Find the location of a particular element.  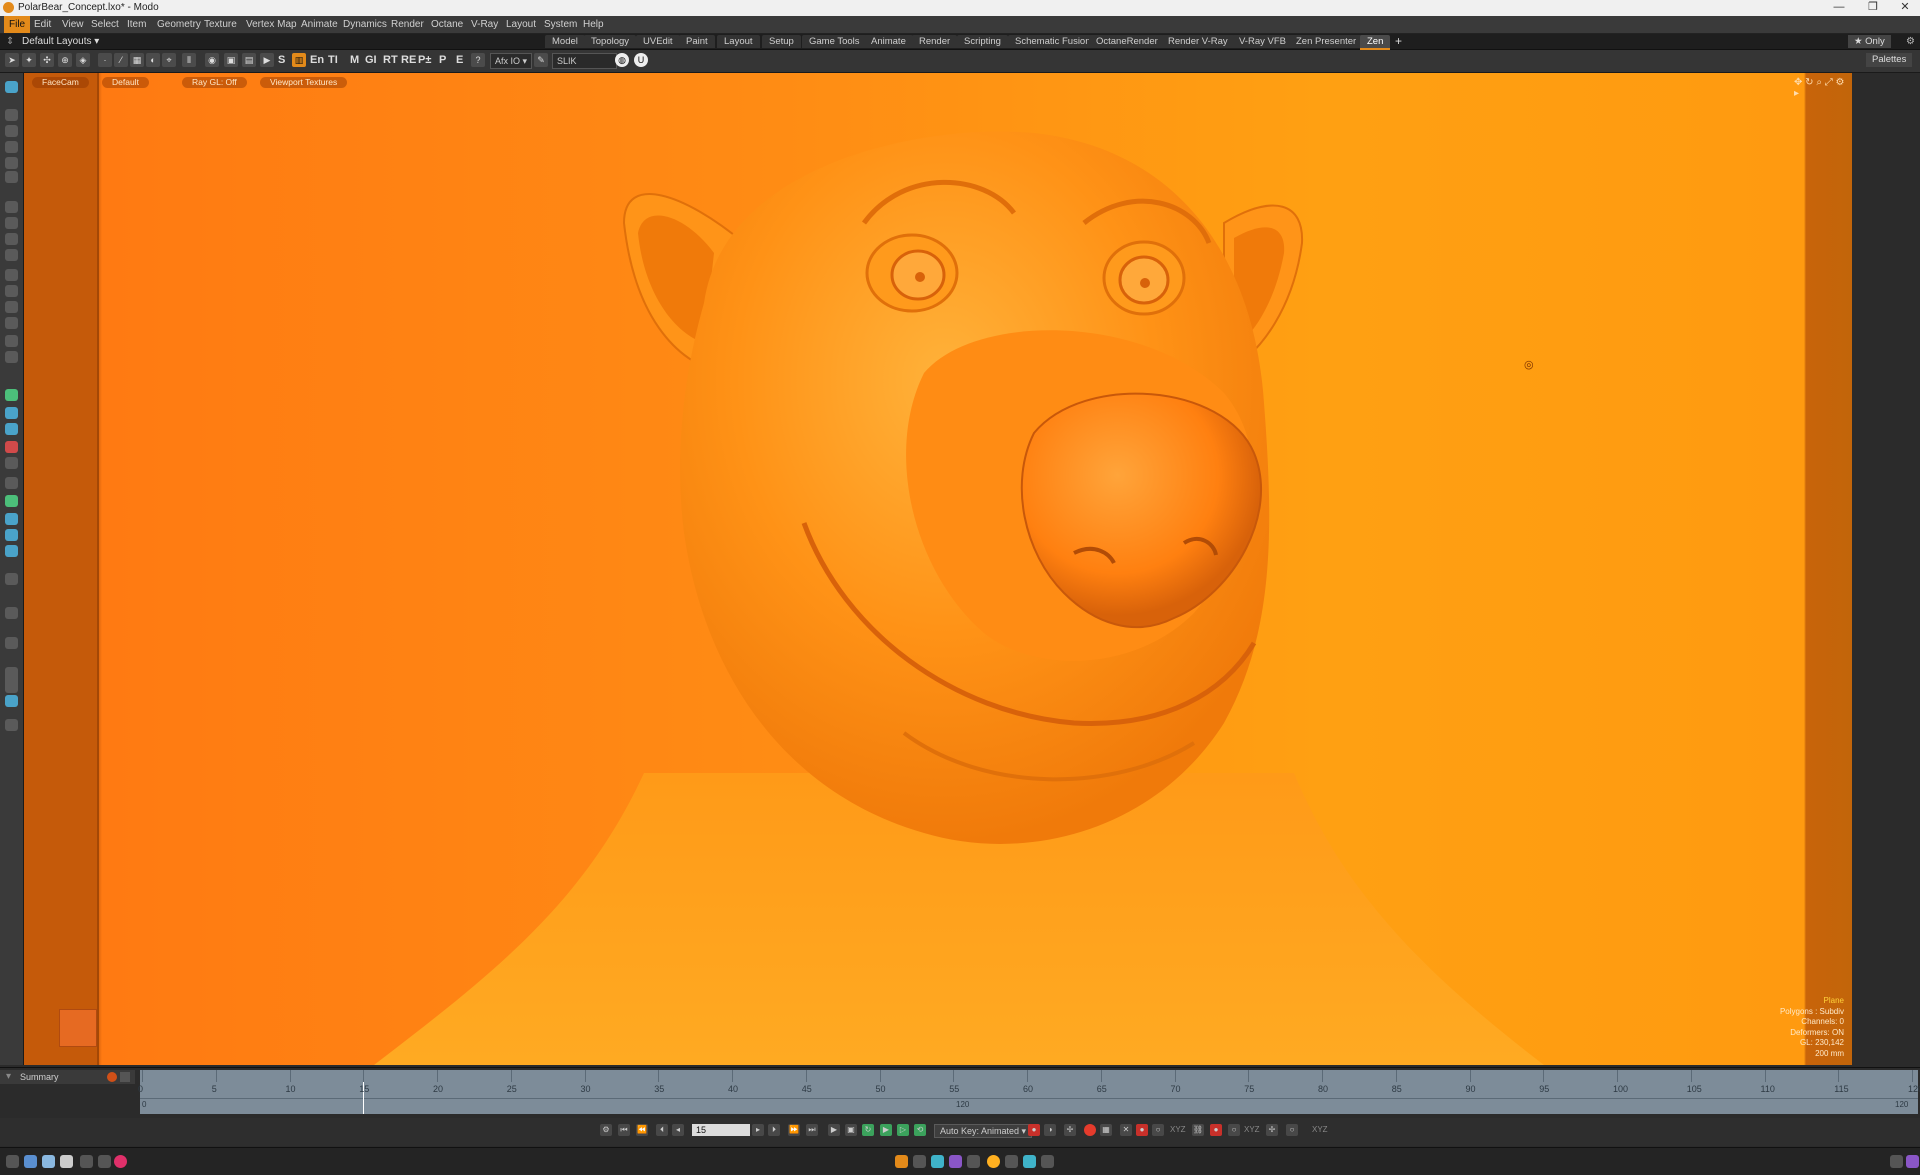

fit-icon: ✥ is located at coordinates (1798, 82).